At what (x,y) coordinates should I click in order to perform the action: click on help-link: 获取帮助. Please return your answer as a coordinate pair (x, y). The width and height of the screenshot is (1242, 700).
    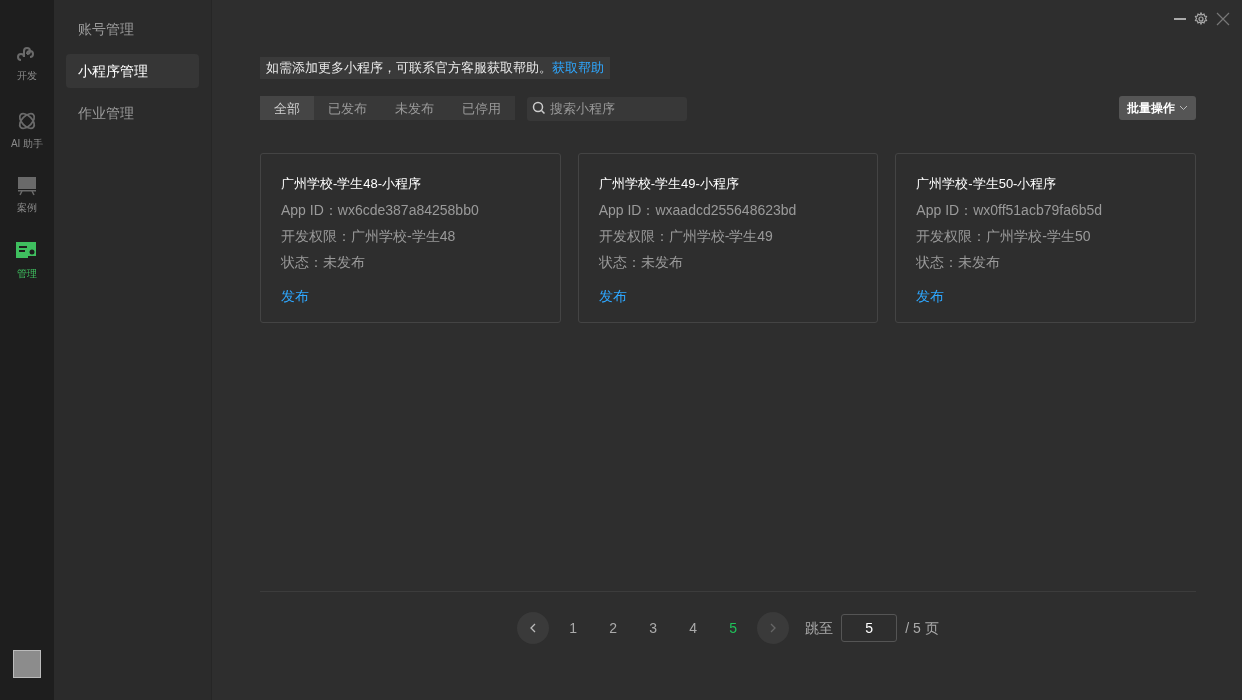
    Looking at the image, I should click on (578, 68).